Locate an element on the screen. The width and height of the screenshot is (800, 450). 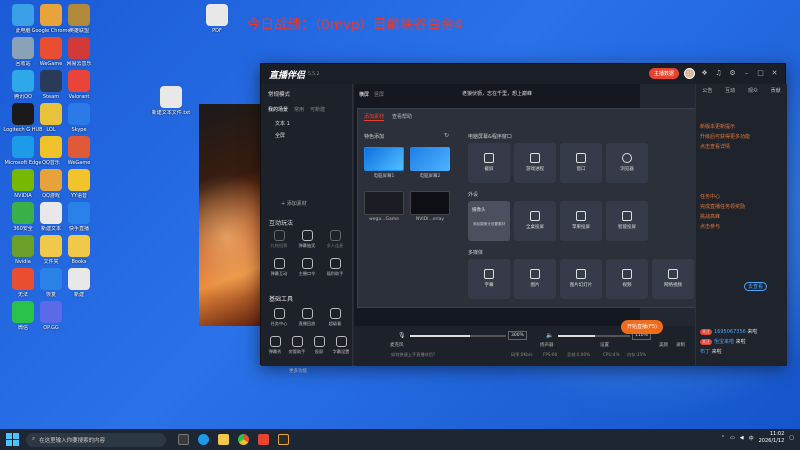
desktop-icon: Skype is located at coordinates (79, 118).